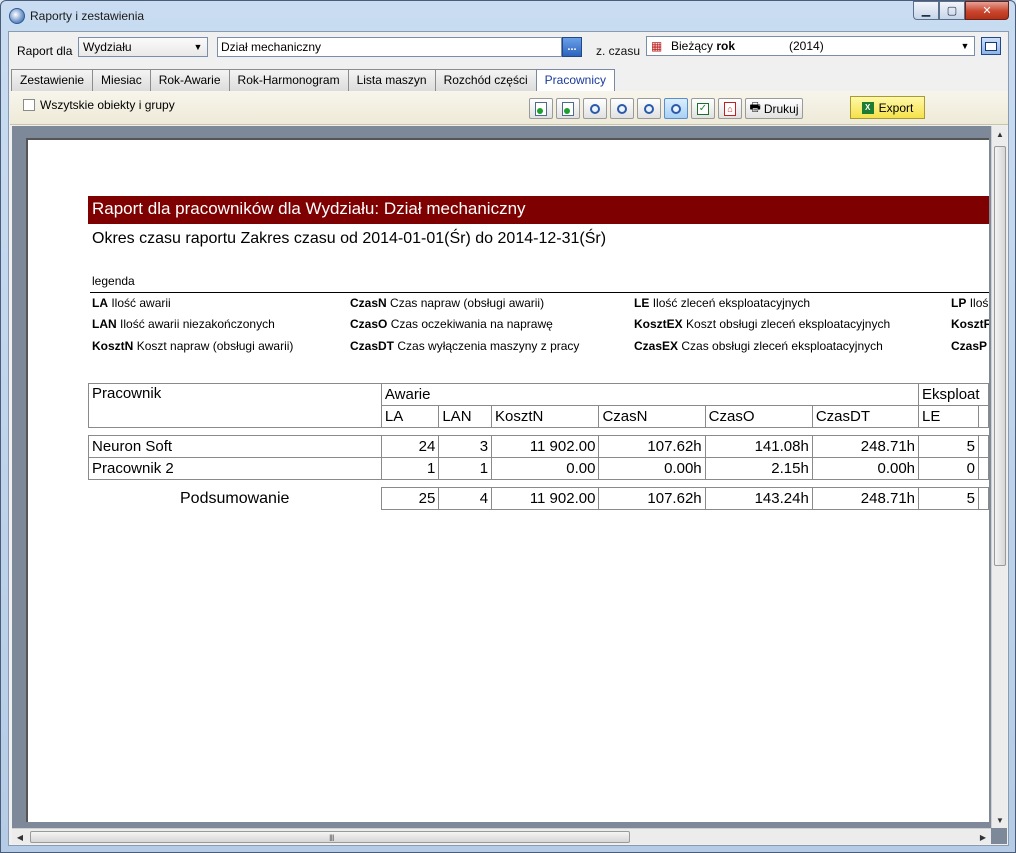 This screenshot has height=853, width=1016. Describe the element at coordinates (1000, 356) in the screenshot. I see `vertical-scroll-thumb` at that location.